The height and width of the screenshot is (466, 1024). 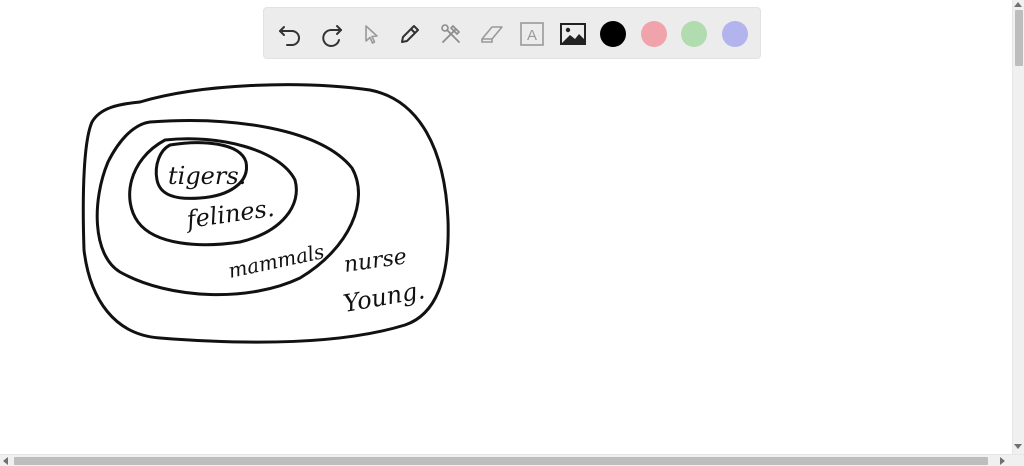 What do you see at coordinates (501, 461) in the screenshot?
I see `horizontal-scroll-thumb` at bounding box center [501, 461].